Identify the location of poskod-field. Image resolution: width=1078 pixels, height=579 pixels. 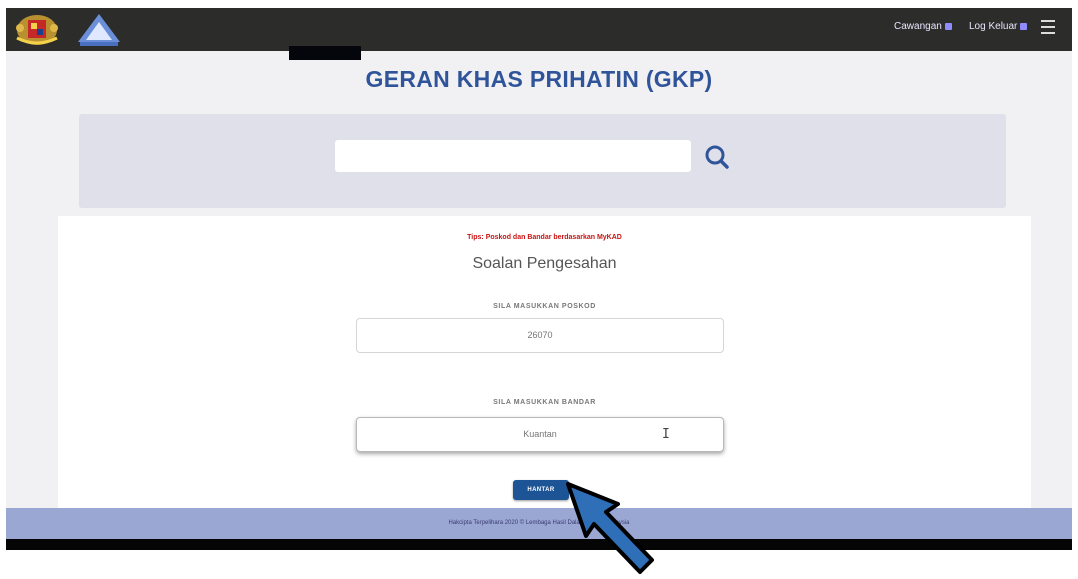
(540, 335).